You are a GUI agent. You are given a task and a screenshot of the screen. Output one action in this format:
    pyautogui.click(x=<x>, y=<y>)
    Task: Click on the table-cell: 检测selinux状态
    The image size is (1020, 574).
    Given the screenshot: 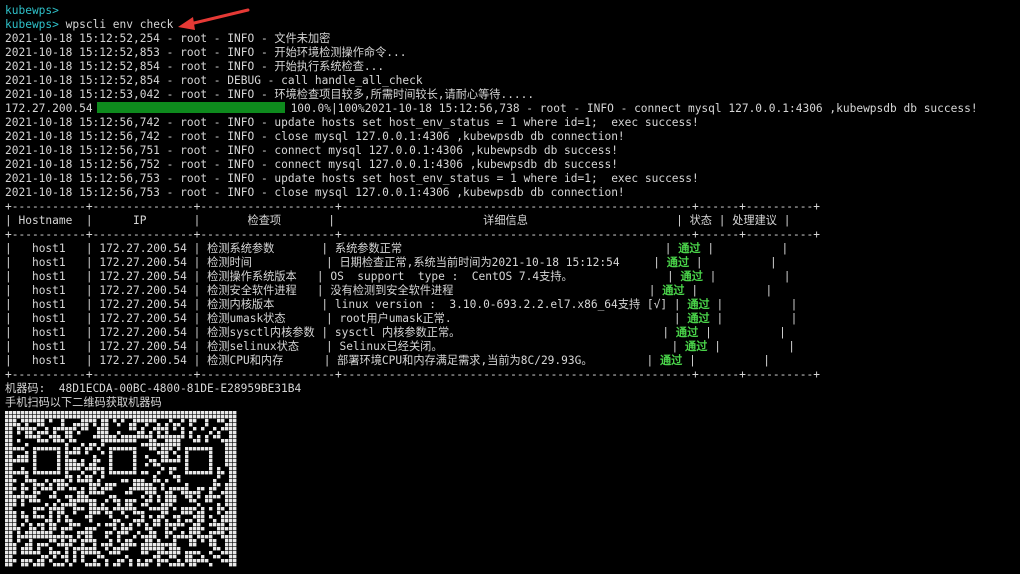 What is the action you would take?
    pyautogui.click(x=263, y=346)
    